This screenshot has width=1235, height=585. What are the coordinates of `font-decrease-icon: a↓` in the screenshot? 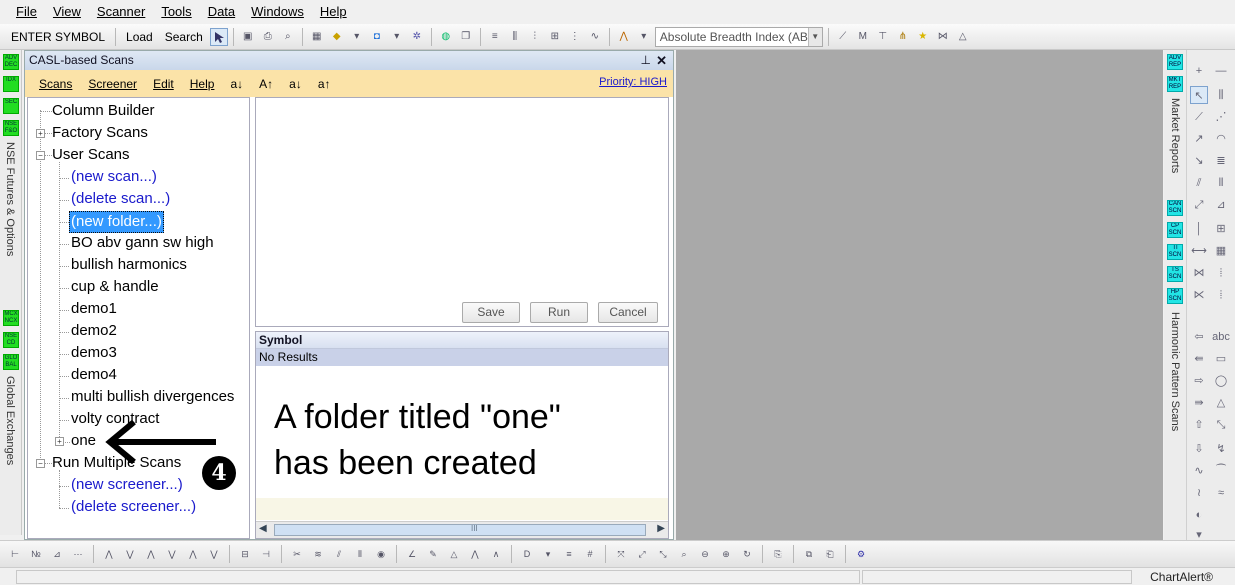 It's located at (236, 84).